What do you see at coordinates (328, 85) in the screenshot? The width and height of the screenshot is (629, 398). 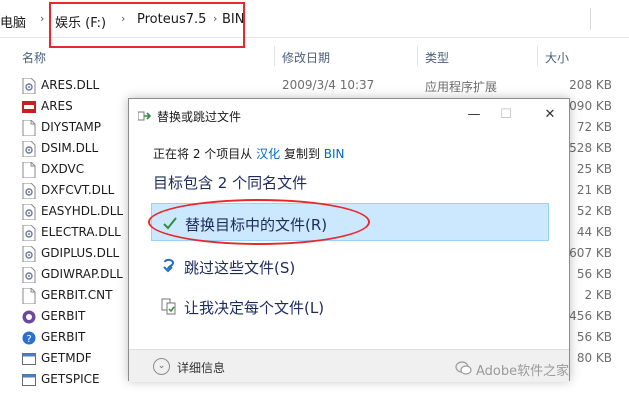 I see `file-date: 2009/3/4 10:37` at bounding box center [328, 85].